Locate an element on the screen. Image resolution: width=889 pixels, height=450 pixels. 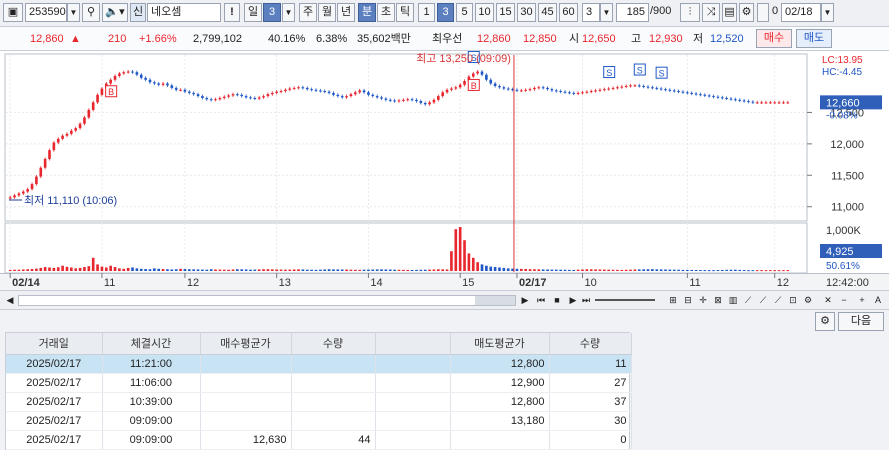
table-row: 2025/02/17 11:06:00 12,900 27 is located at coordinates (319, 383).